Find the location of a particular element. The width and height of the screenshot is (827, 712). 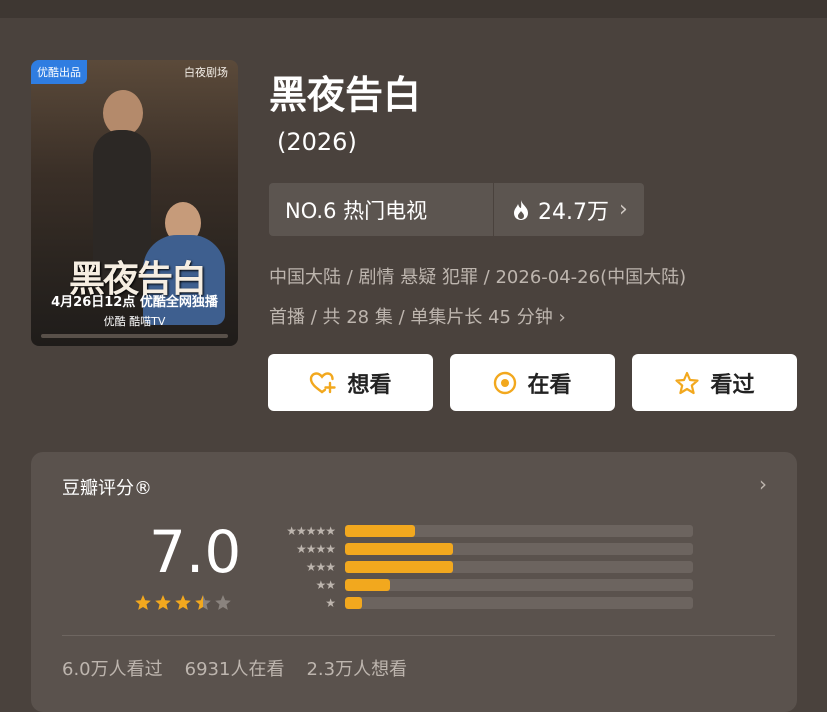

watching-button: 在看 is located at coordinates (532, 382).